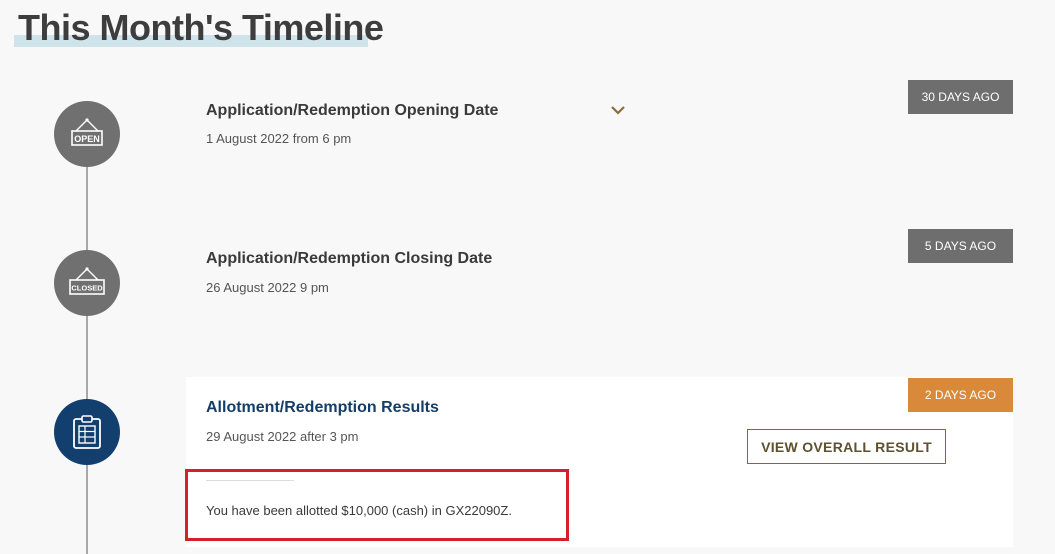 This screenshot has height=554, width=1055. What do you see at coordinates (349, 258) in the screenshot?
I see `closing-date-title: Application/Redemption Closing Date` at bounding box center [349, 258].